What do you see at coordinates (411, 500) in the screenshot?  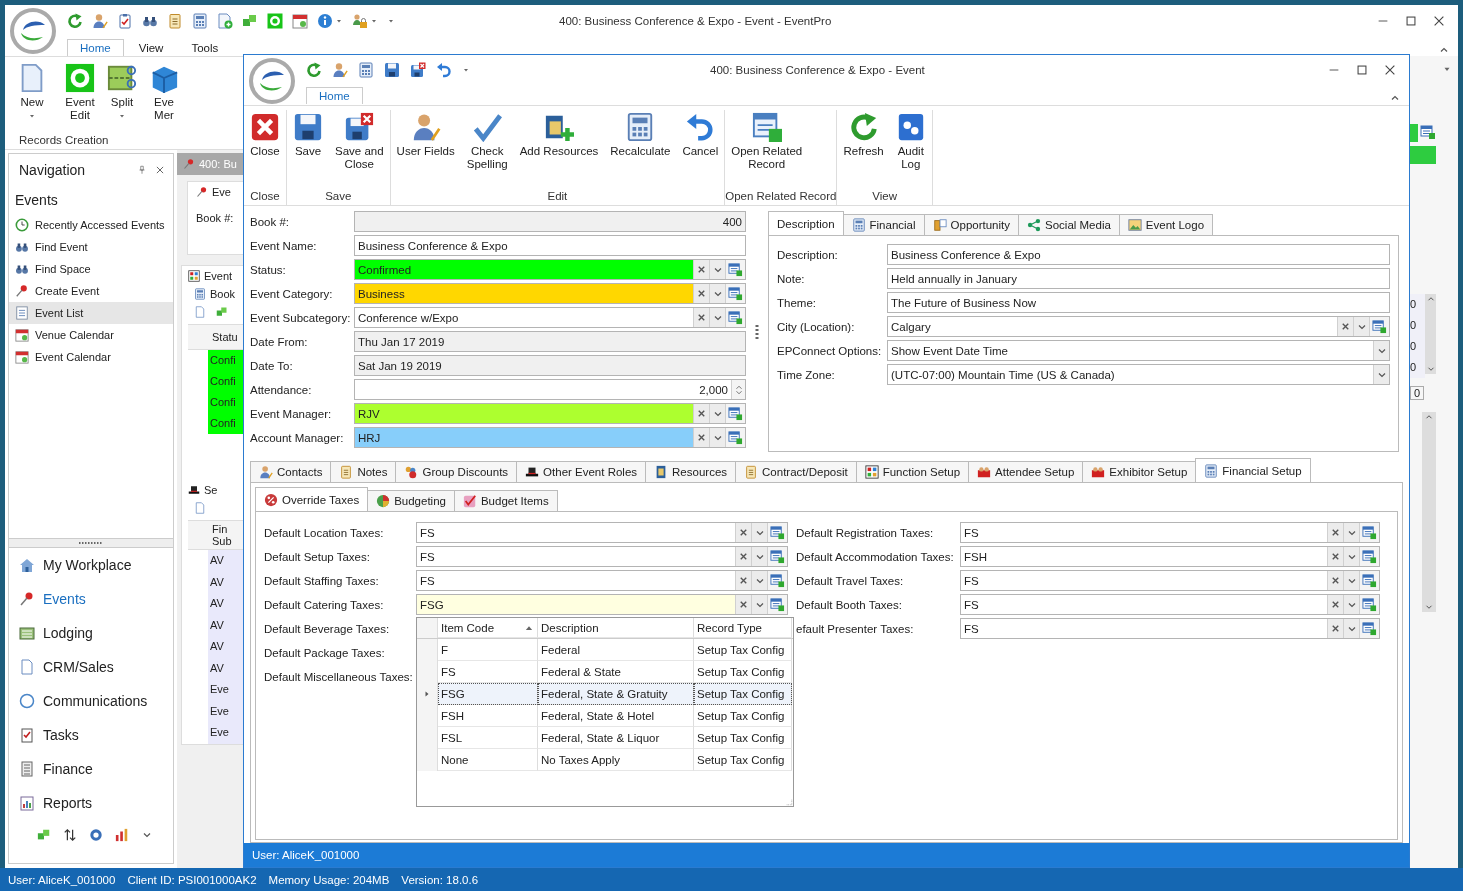 I see `tab: Budgeting` at bounding box center [411, 500].